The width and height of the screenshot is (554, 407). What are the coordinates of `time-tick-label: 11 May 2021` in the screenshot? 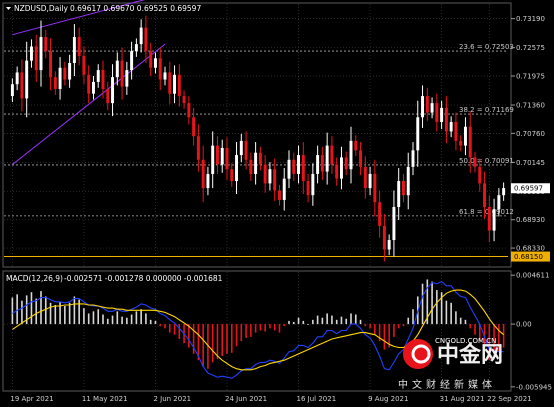 It's located at (105, 399).